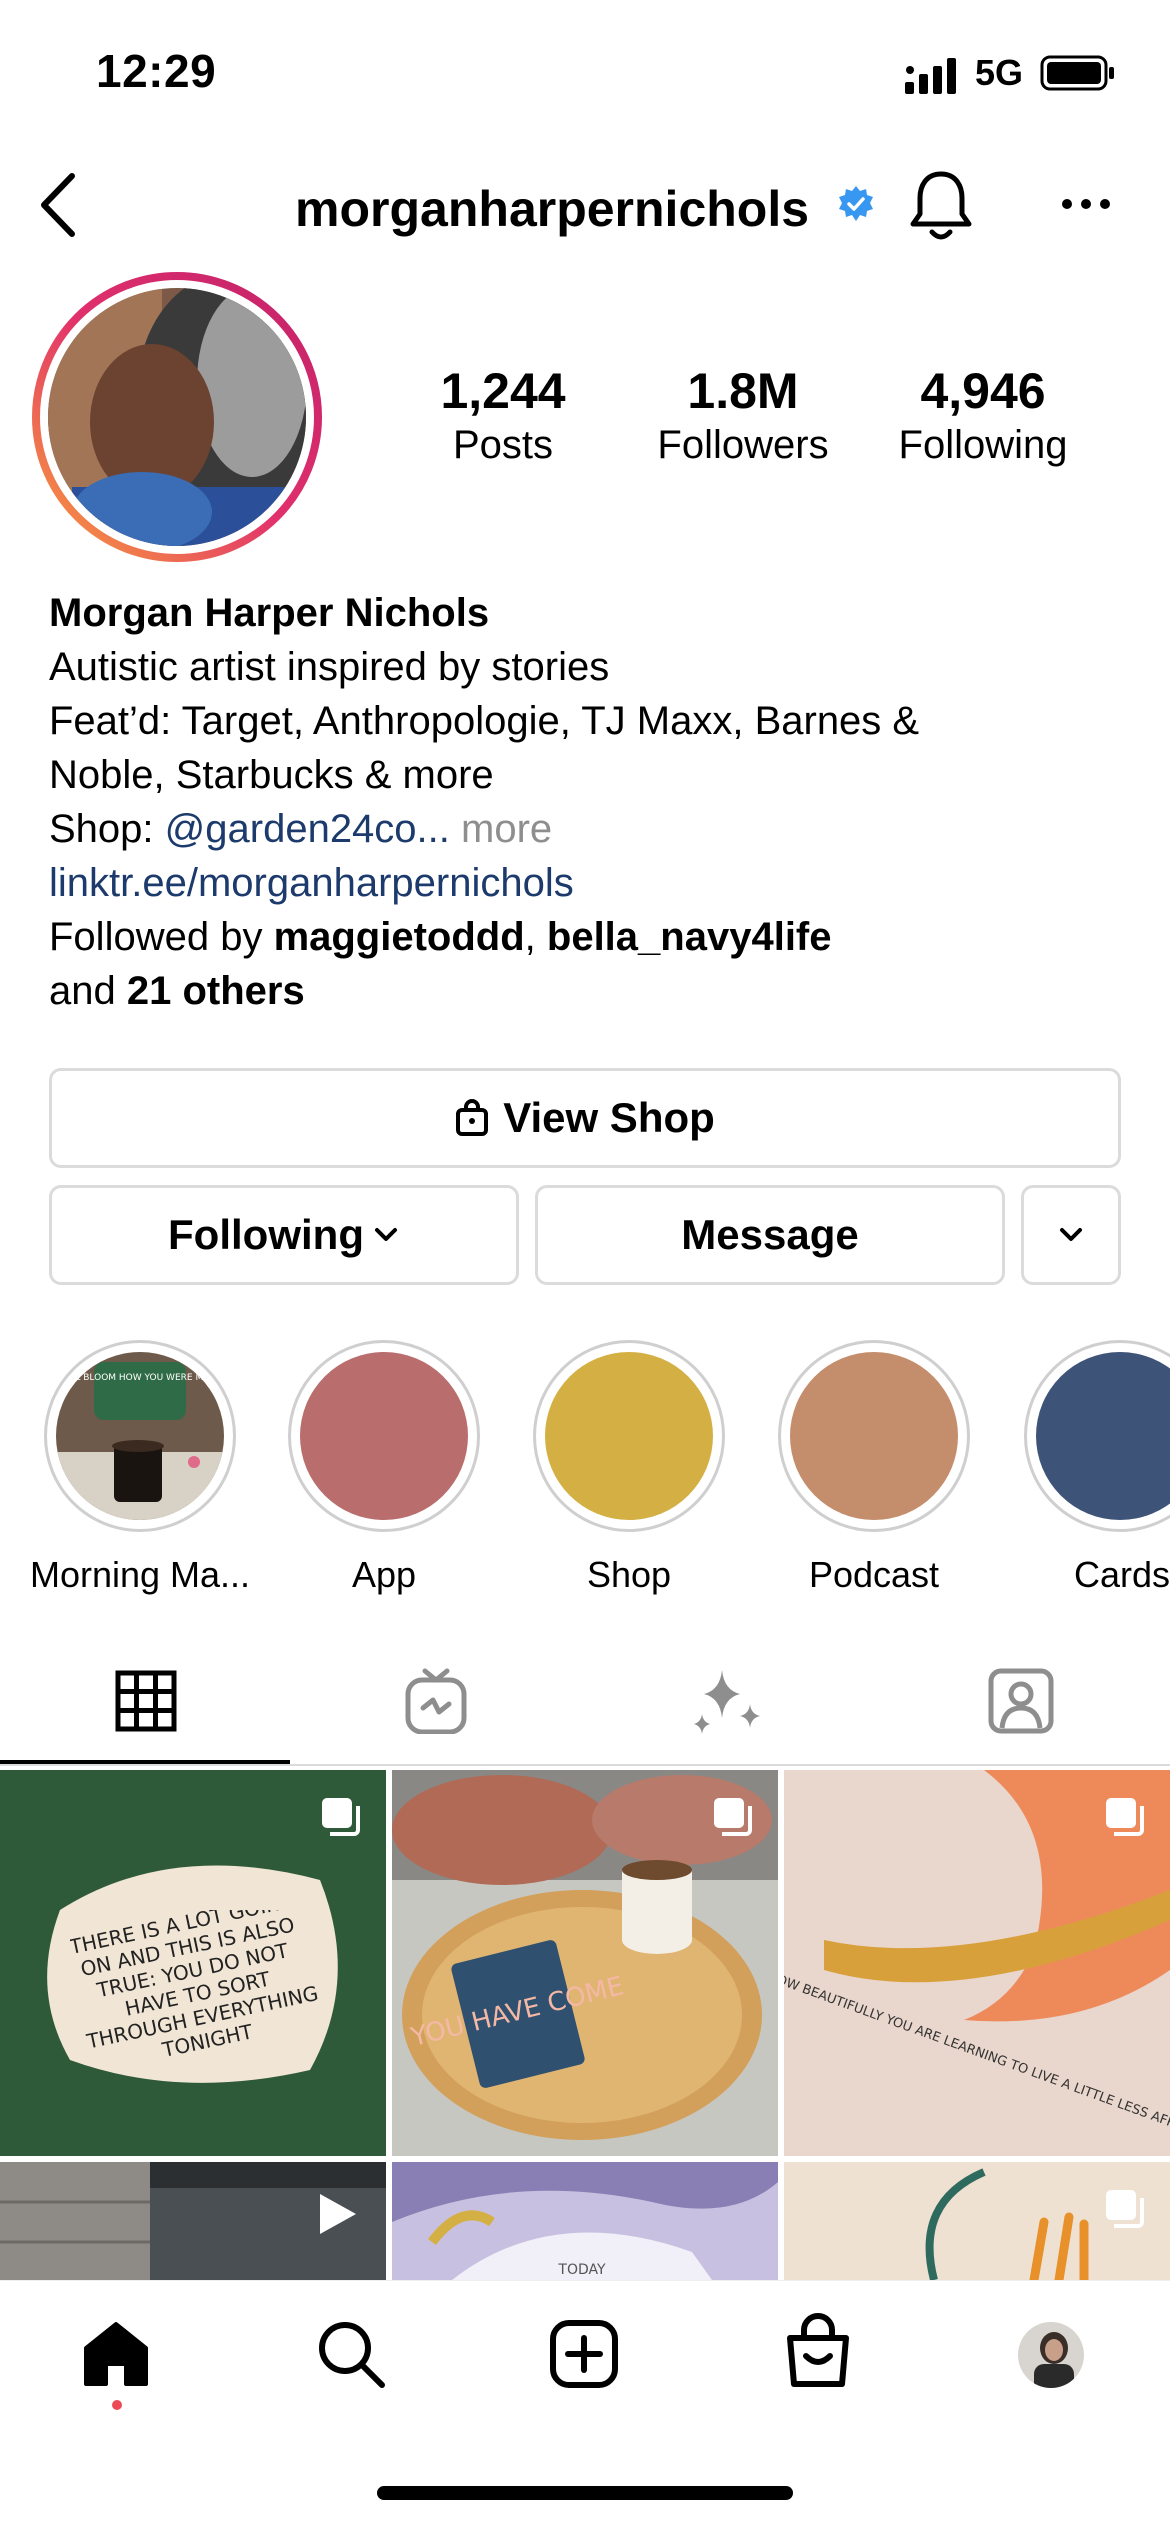  Describe the element at coordinates (271, 775) in the screenshot. I see `bio-line: Noble, Starbucks & more` at that location.